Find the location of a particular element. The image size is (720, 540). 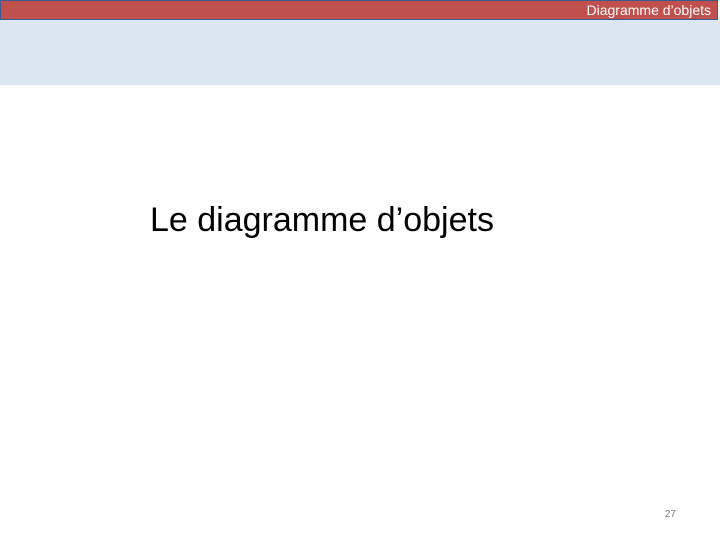

header-title: Diagramme d’objets is located at coordinates (649, 10).